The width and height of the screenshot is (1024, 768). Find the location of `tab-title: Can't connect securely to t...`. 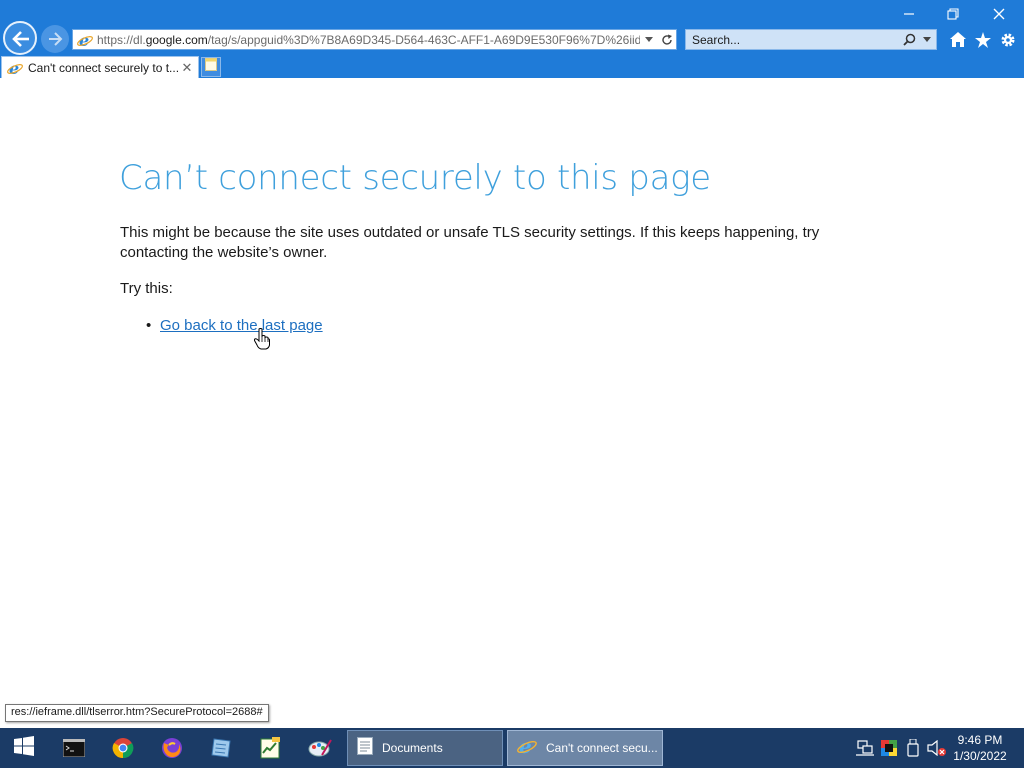

tab-title: Can't connect securely to t... is located at coordinates (103, 67).